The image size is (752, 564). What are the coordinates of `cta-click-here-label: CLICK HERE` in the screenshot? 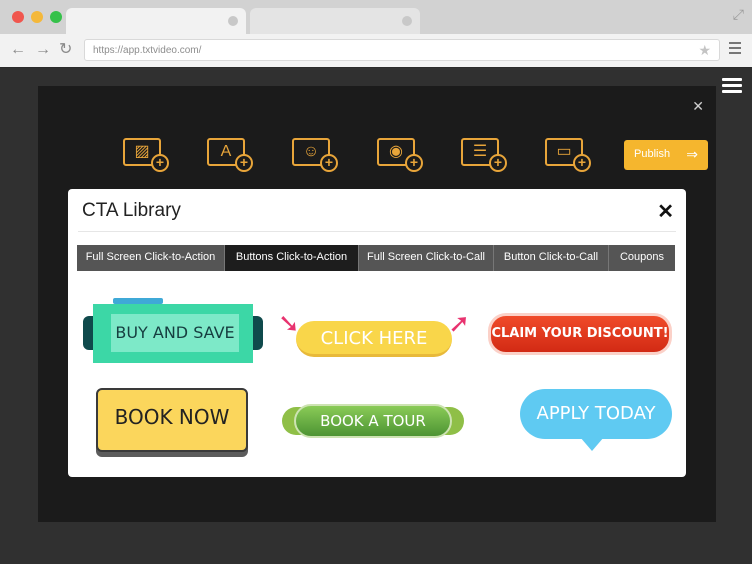 It's located at (374, 339).